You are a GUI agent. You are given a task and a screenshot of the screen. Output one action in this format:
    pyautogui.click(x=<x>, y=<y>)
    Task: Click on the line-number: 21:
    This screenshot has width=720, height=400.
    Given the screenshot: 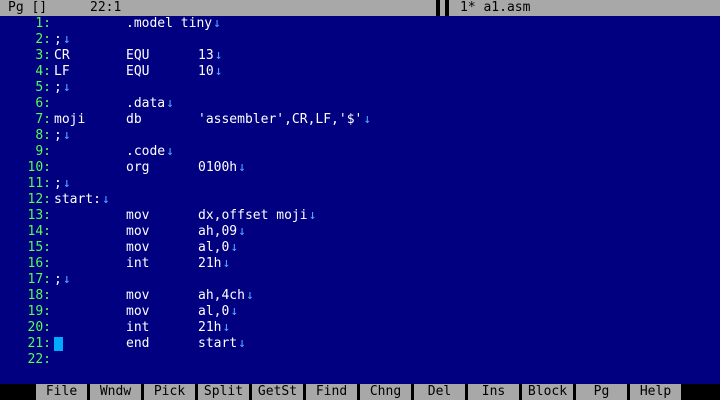 What is the action you would take?
    pyautogui.click(x=39, y=343)
    